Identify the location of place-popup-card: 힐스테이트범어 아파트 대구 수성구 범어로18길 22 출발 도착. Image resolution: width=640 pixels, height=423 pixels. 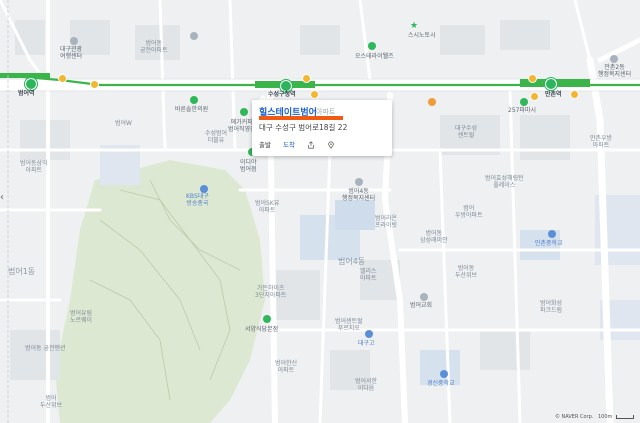
(322, 128).